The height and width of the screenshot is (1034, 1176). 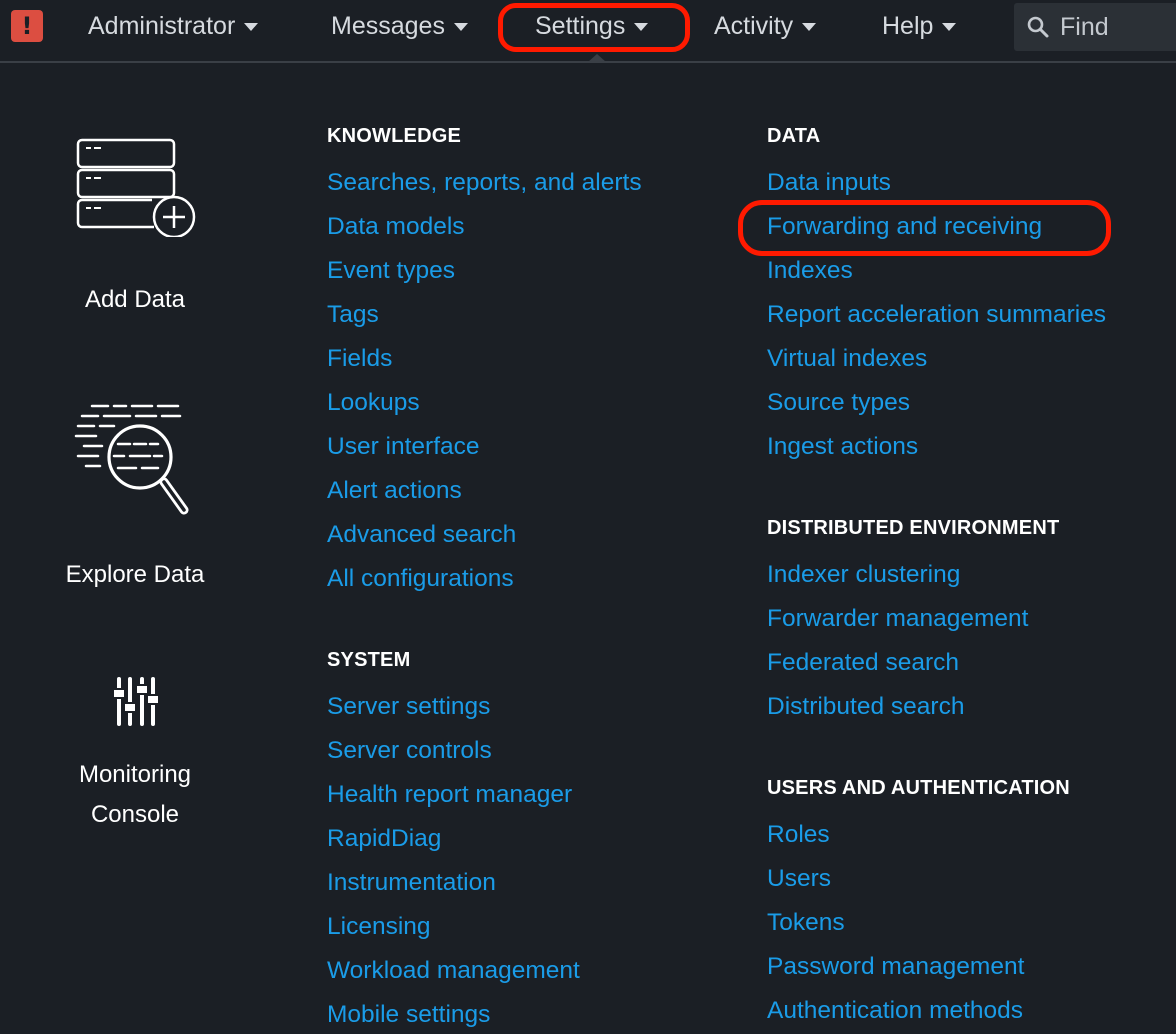 What do you see at coordinates (904, 227) in the screenshot?
I see `link-forwarding-and-receiving: Forwarding and receiving` at bounding box center [904, 227].